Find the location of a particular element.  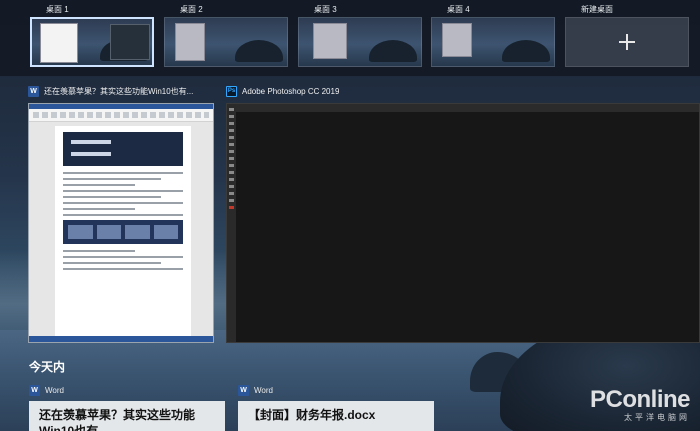

word-ribbon is located at coordinates (121, 113).